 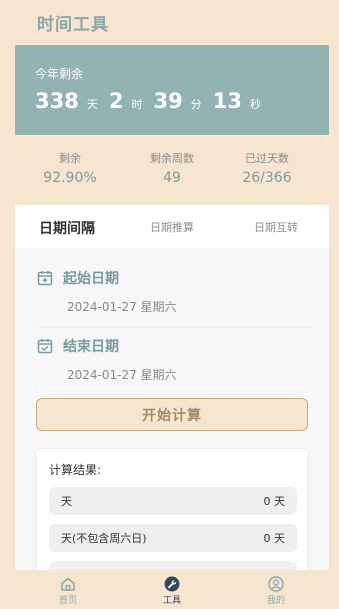 What do you see at coordinates (73, 25) in the screenshot?
I see `page-title: 时间工具` at bounding box center [73, 25].